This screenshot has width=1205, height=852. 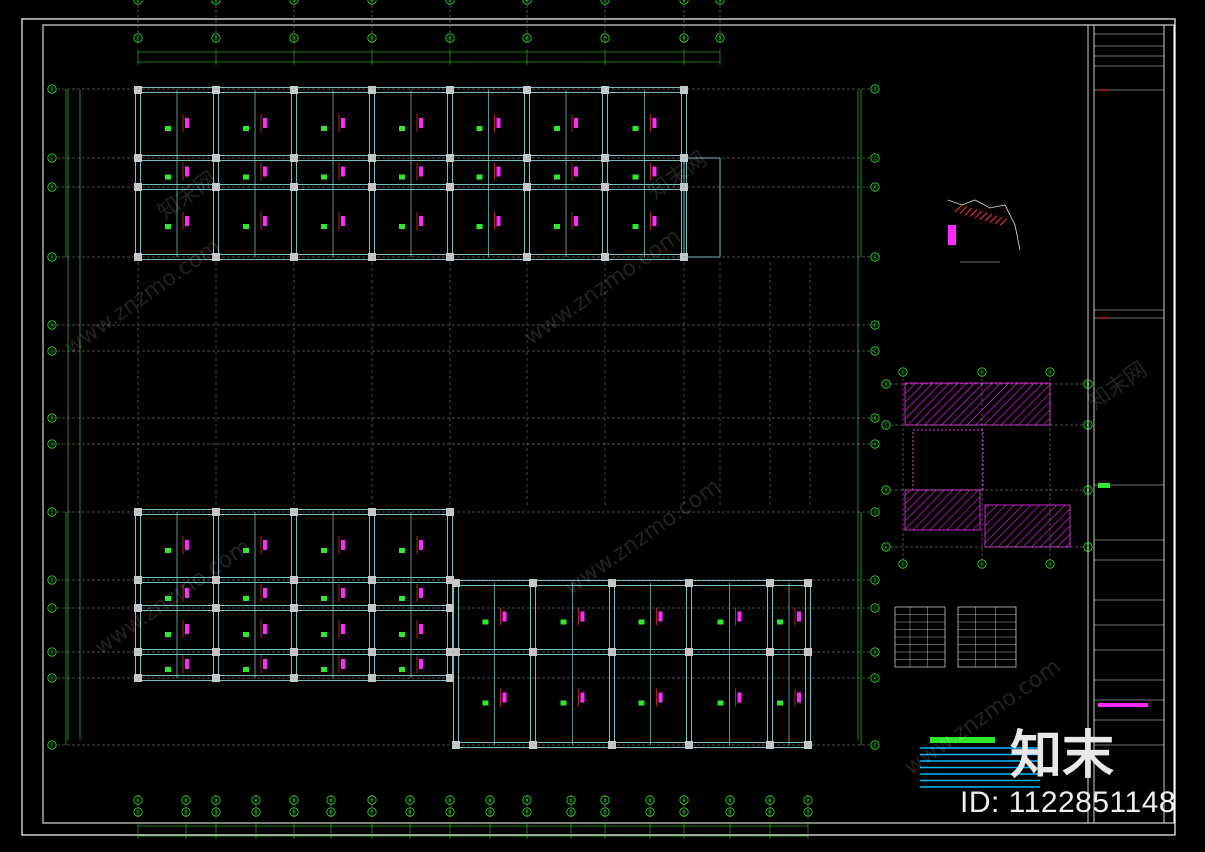 I want to click on top-row-bubble-label: Ⓐ, so click(x=874, y=257).